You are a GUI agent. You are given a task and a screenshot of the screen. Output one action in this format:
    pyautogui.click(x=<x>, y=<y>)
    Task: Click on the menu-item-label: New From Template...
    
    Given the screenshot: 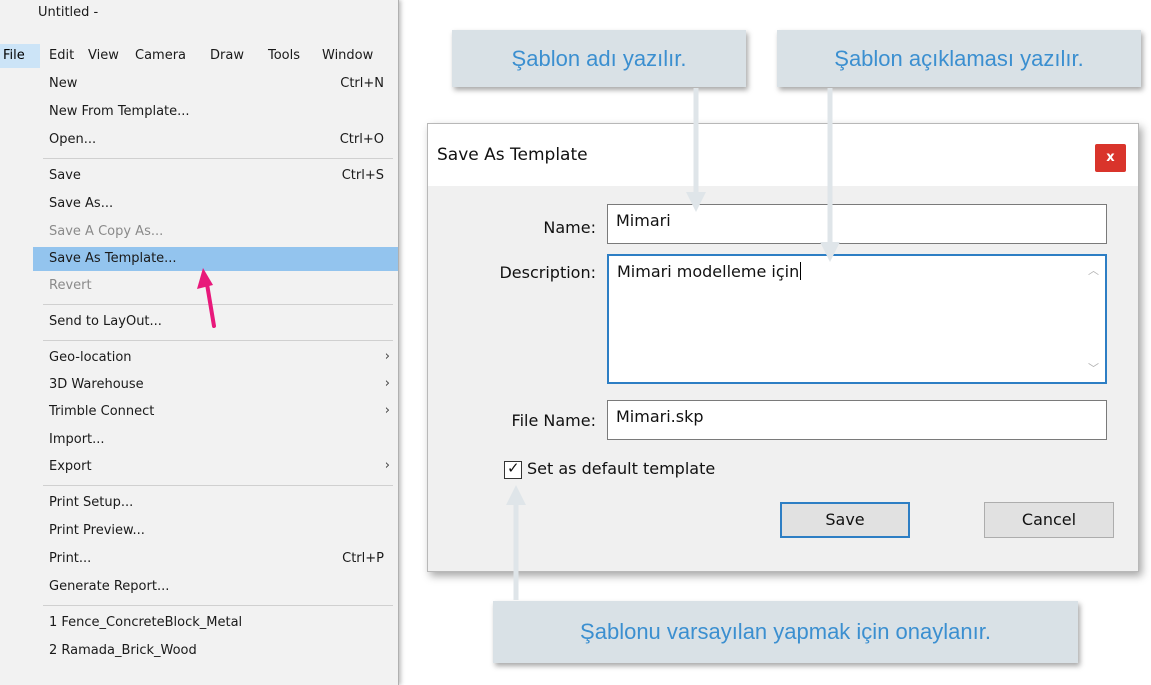 What is the action you would take?
    pyautogui.click(x=119, y=111)
    